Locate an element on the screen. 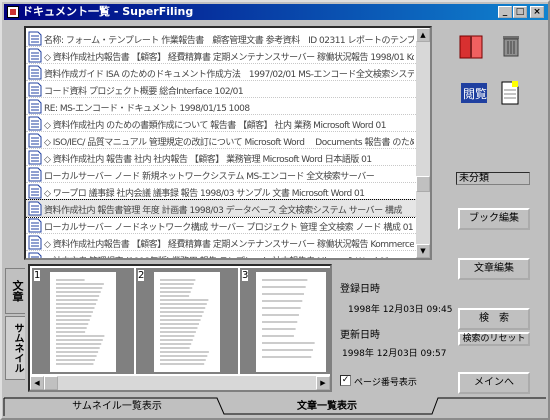  new-doc-icon is located at coordinates (510, 93).